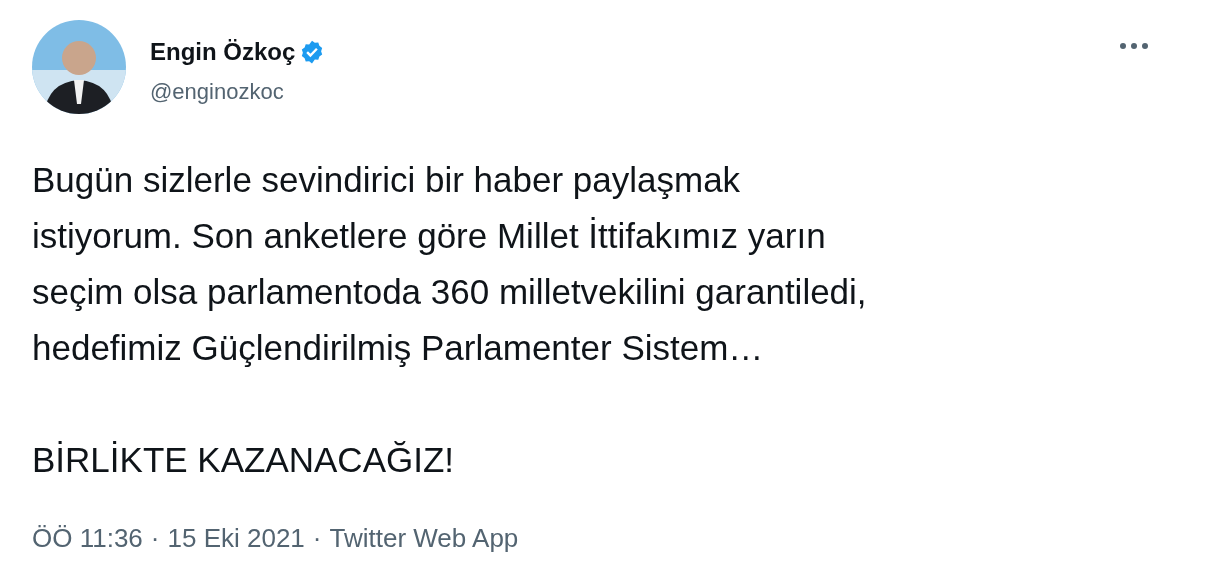 This screenshot has height=569, width=1211. Describe the element at coordinates (243, 460) in the screenshot. I see `tweet-text: BİRLİKTE KAZANACAĞIZ!` at that location.